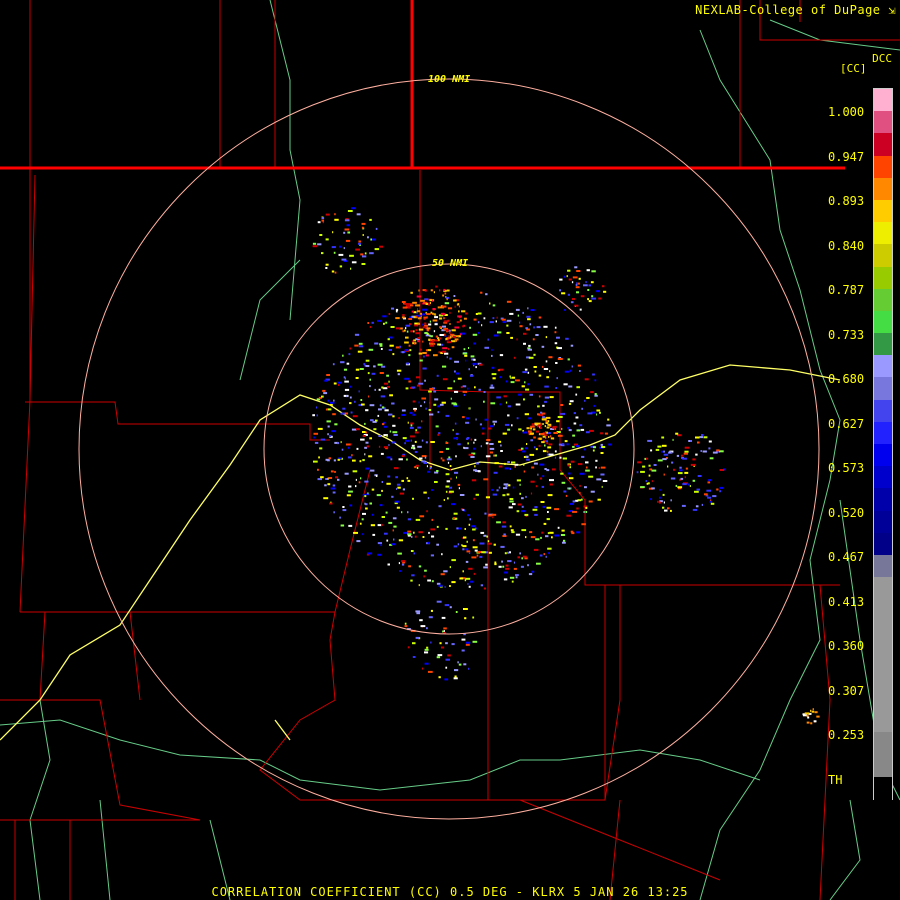 The width and height of the screenshot is (900, 900). Describe the element at coordinates (846, 290) in the screenshot. I see `colorbar-tick-label: 0.787` at that location.